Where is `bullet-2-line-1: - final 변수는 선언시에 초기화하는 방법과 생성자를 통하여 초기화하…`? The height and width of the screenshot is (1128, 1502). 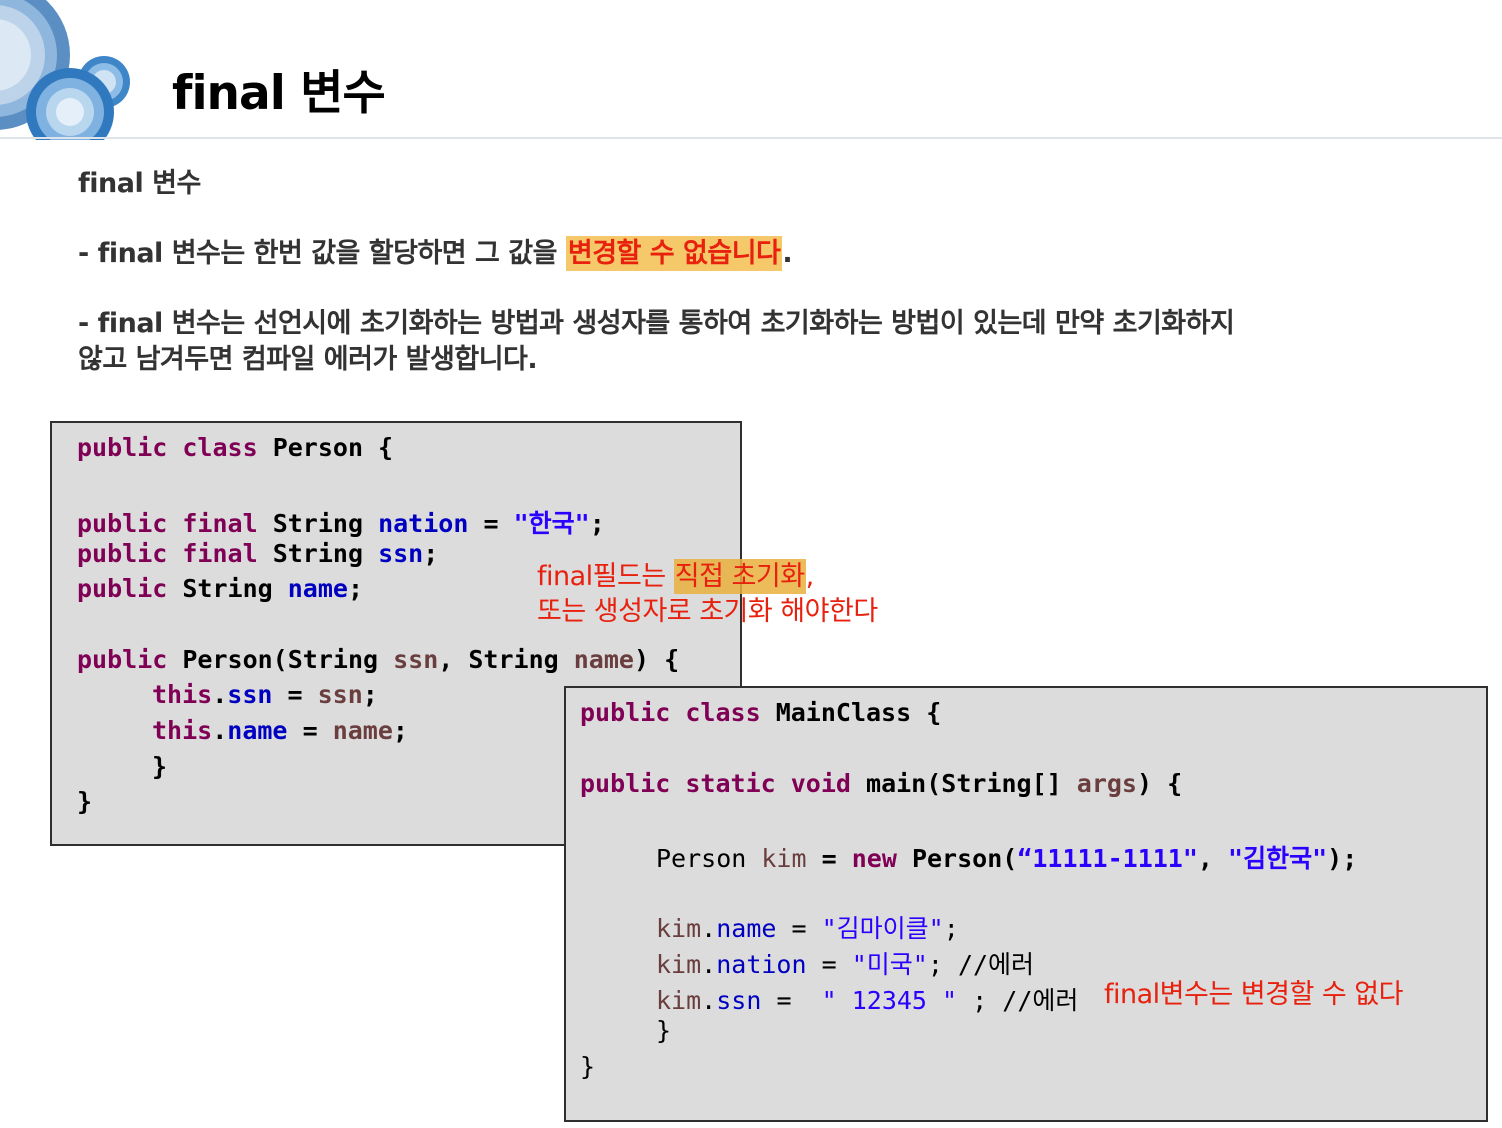
bullet-2-line-1: - final 변수는 선언시에 초기화하는 방법과 생성자를 통하여 초기화하… is located at coordinates (656, 323).